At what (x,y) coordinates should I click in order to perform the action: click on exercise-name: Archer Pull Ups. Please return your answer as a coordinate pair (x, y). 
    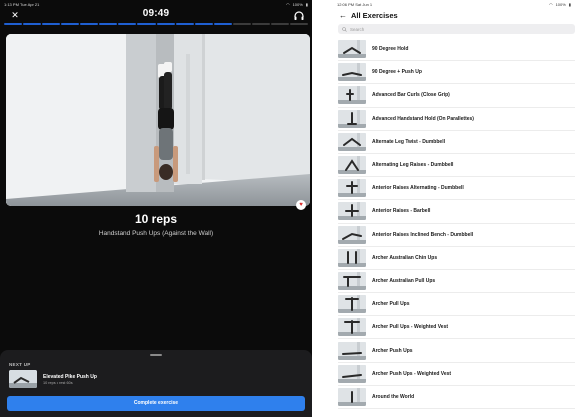
    Looking at the image, I should click on (391, 304).